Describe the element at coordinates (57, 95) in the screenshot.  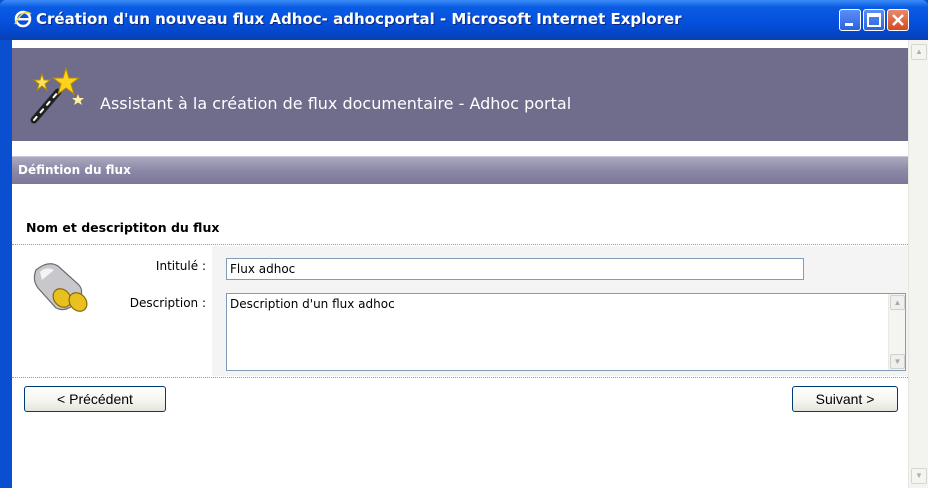
I see `magic-wand-icon` at that location.